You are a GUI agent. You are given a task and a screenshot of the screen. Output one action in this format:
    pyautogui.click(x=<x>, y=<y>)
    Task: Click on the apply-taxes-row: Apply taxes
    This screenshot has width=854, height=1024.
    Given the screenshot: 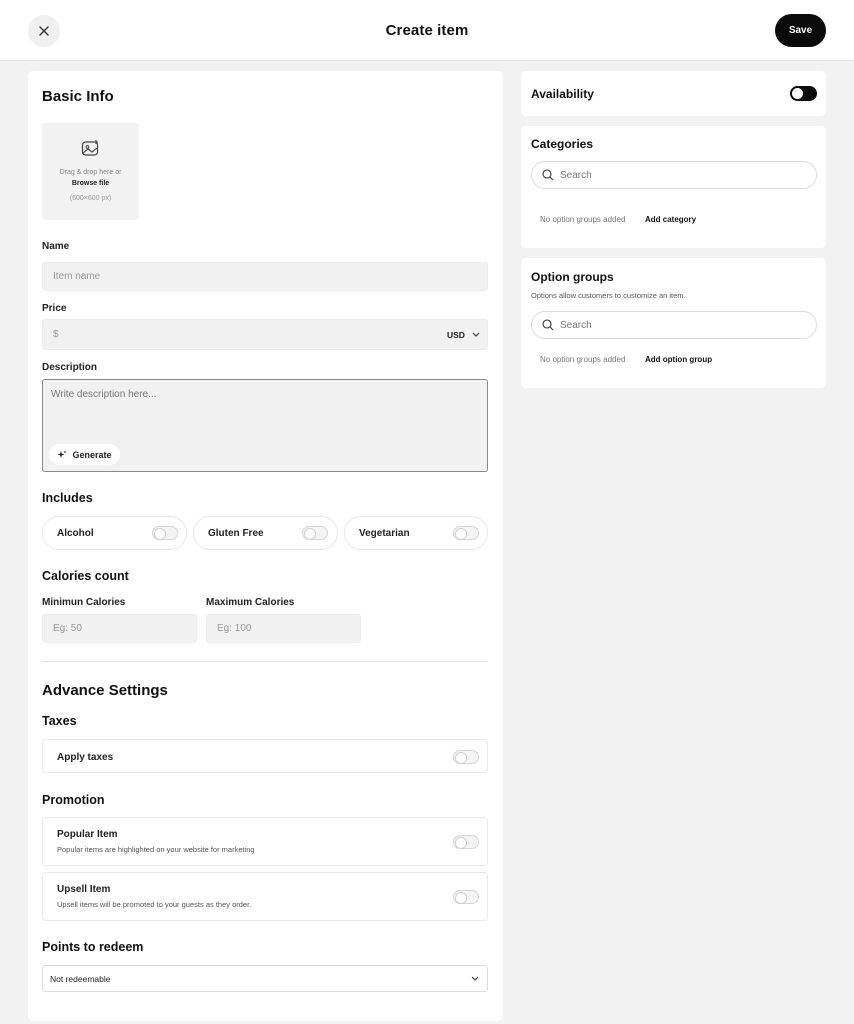 What is the action you would take?
    pyautogui.click(x=265, y=756)
    